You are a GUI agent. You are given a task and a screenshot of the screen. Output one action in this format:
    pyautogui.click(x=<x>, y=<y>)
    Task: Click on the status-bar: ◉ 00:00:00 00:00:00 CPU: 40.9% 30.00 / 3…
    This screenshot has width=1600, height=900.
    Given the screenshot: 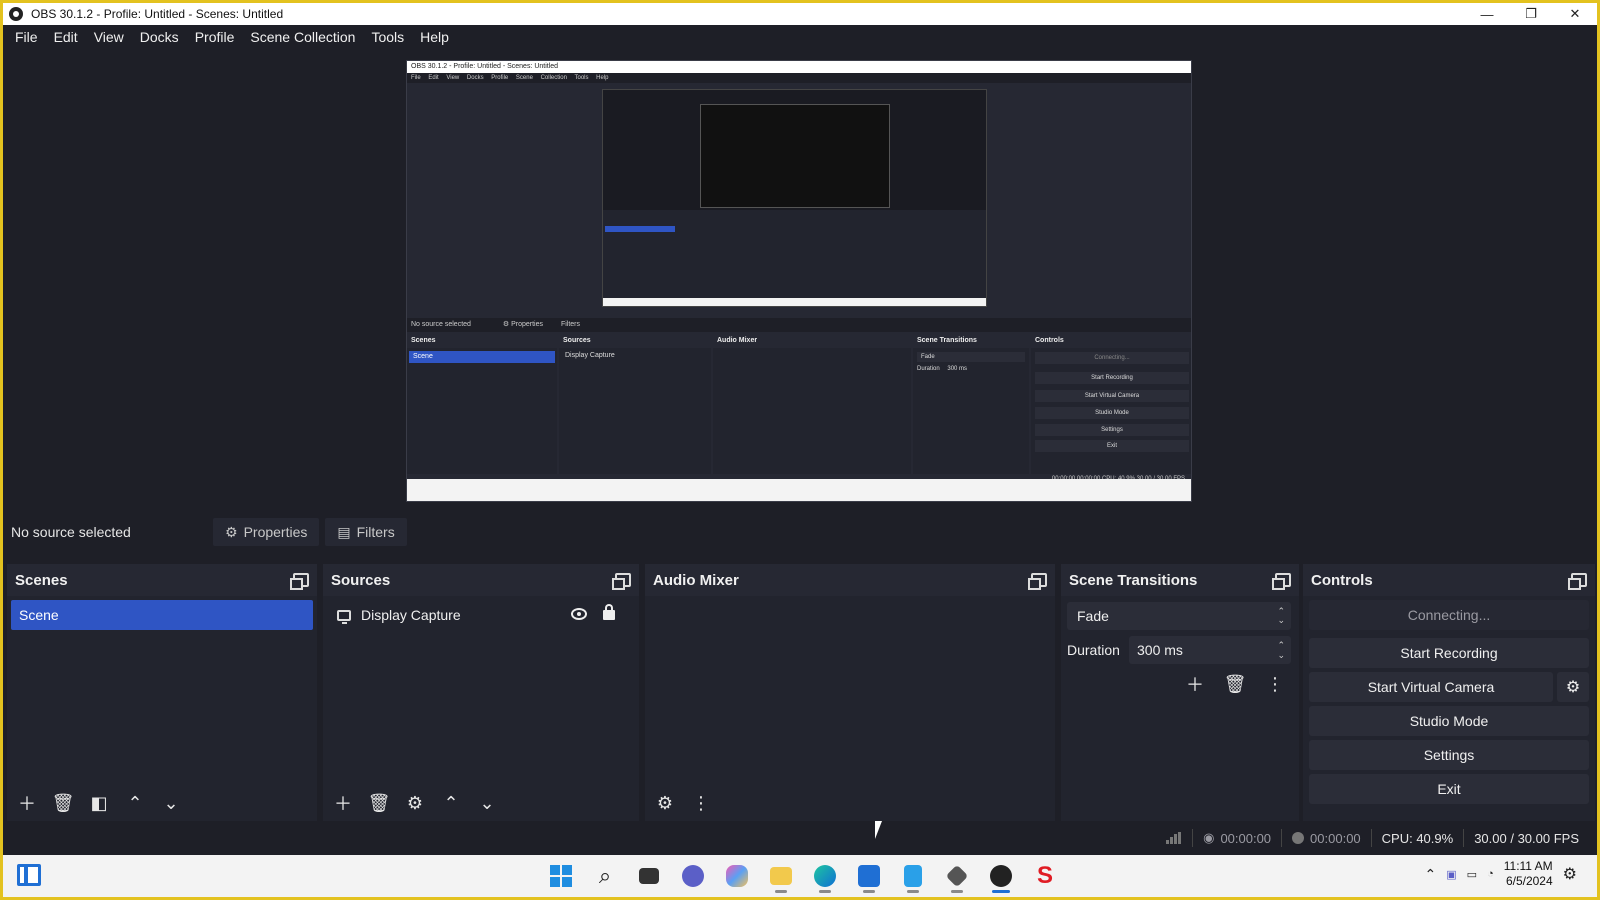 What is the action you would take?
    pyautogui.click(x=800, y=838)
    